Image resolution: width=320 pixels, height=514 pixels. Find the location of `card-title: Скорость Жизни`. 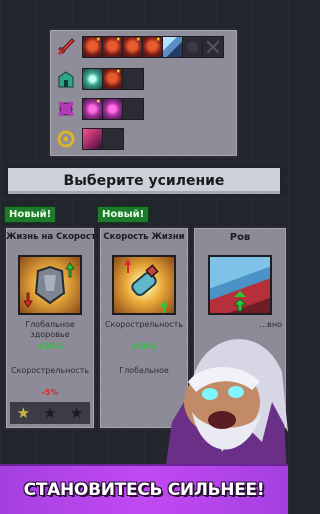

card-title: Скорость Жизни is located at coordinates (144, 237).